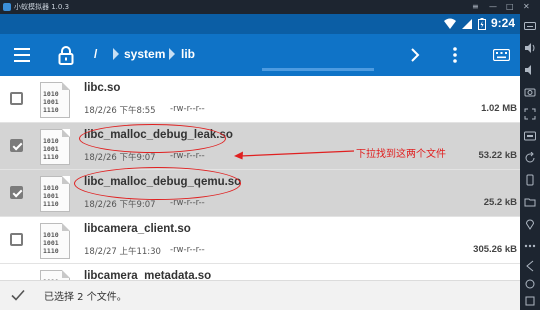 The image size is (540, 310). What do you see at coordinates (294, 155) in the screenshot?
I see `annotation-arrow-icon` at bounding box center [294, 155].